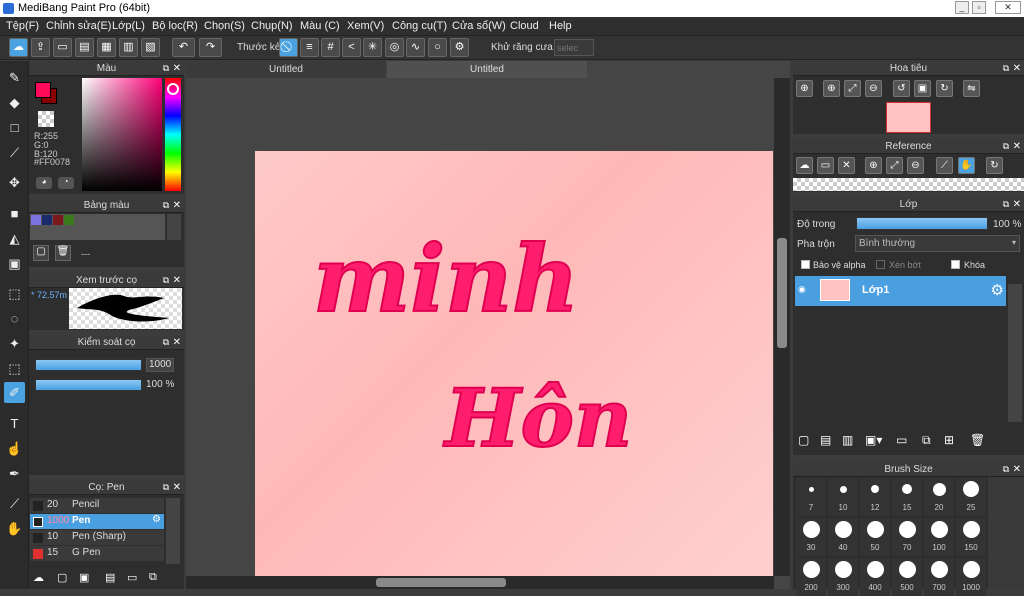 The image size is (1024, 596). Describe the element at coordinates (62, 47) in the screenshot. I see `comment-icon: ▭` at that location.